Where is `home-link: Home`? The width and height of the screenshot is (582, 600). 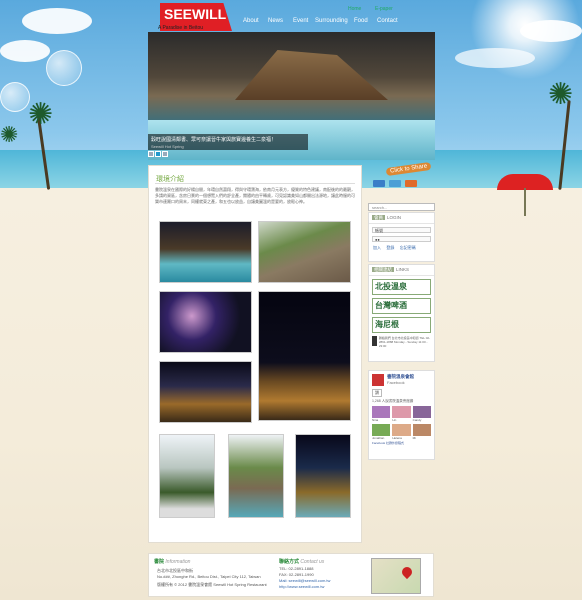
home-link: Home is located at coordinates (354, 9).